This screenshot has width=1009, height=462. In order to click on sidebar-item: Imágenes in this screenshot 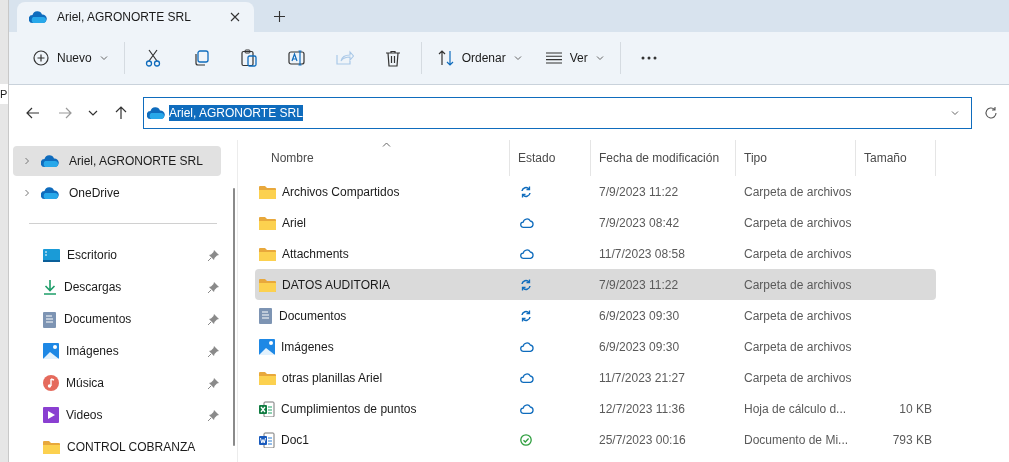, I will do `click(117, 351)`.